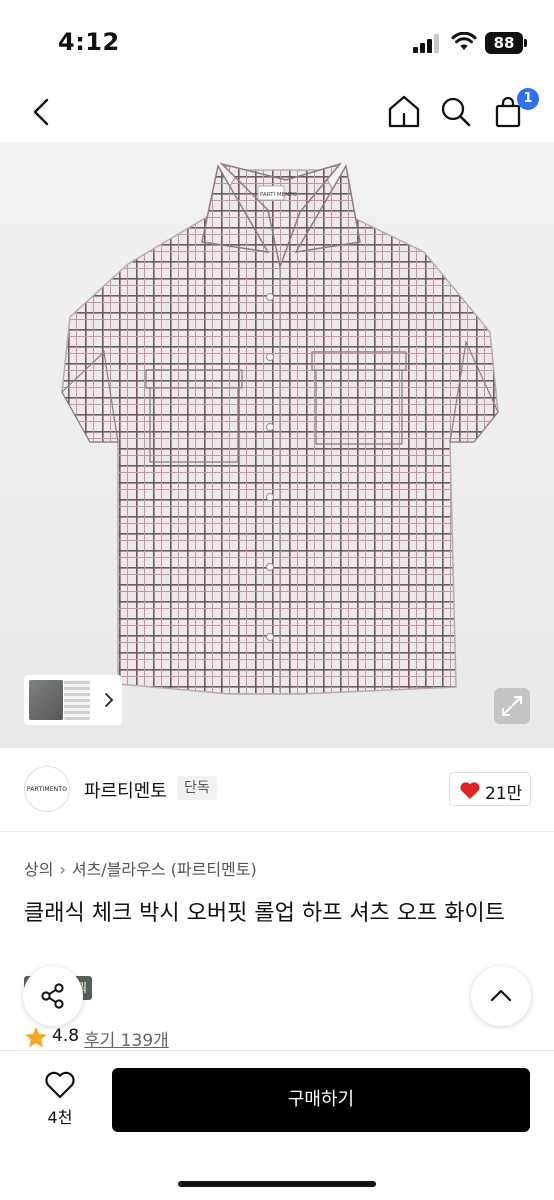  Describe the element at coordinates (47, 789) in the screenshot. I see `brand-logo: PARTIMENTO` at that location.